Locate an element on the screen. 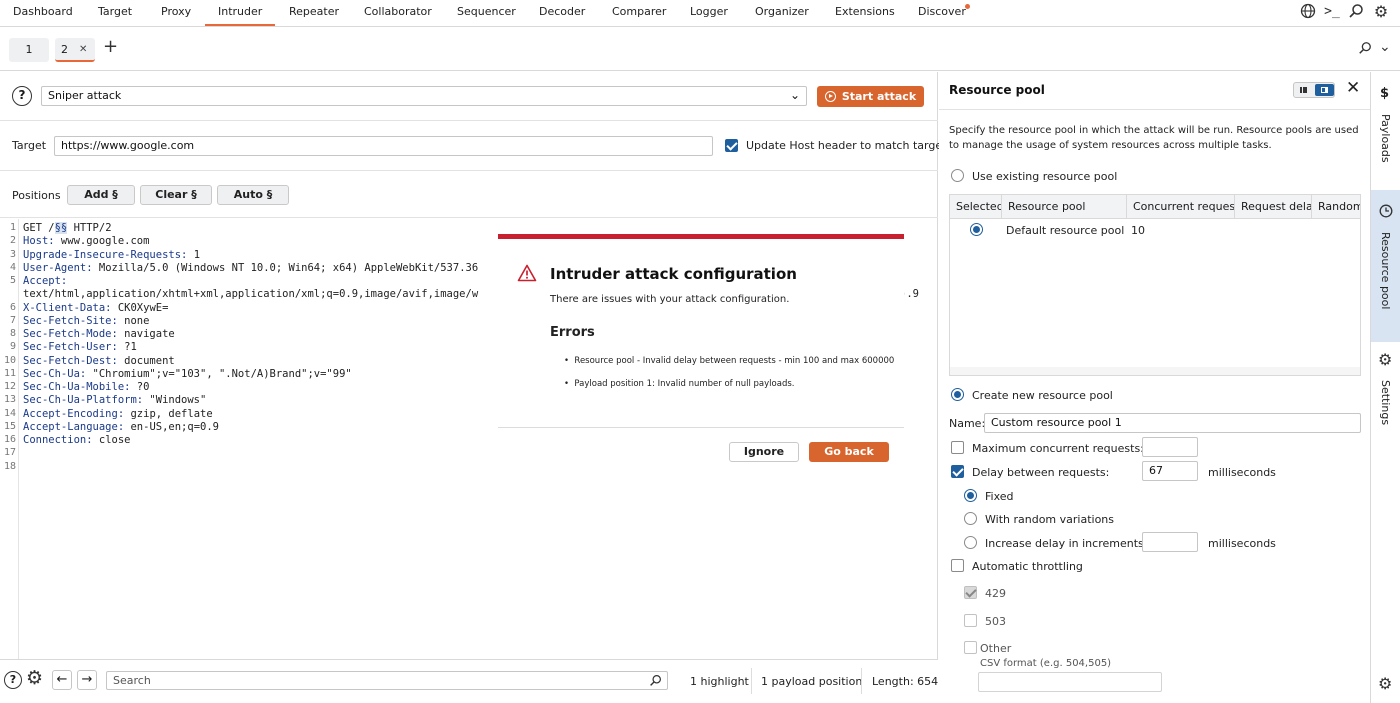 This screenshot has width=1400, height=703. line-number: 15 is located at coordinates (9, 426).